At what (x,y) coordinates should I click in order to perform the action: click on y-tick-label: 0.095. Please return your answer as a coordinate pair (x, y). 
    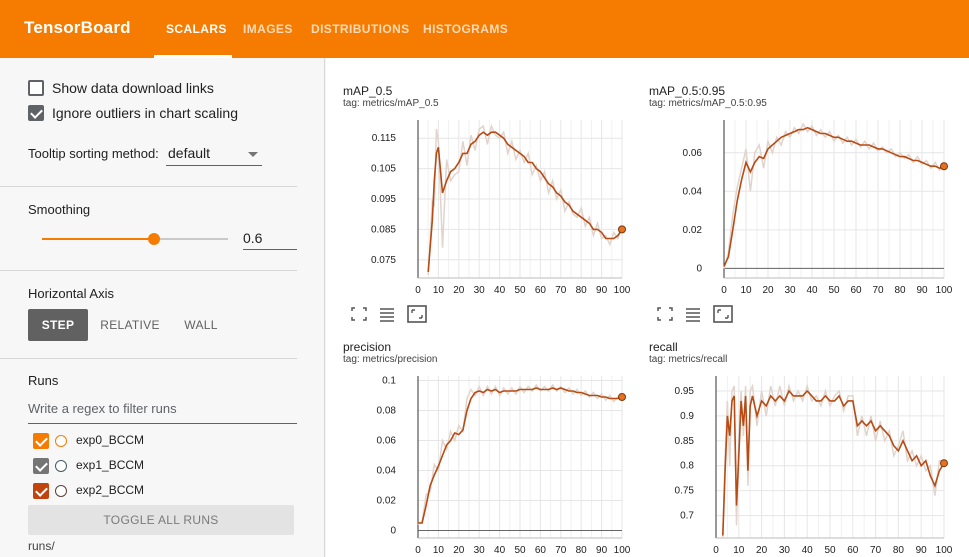
    Looking at the image, I should click on (383, 199).